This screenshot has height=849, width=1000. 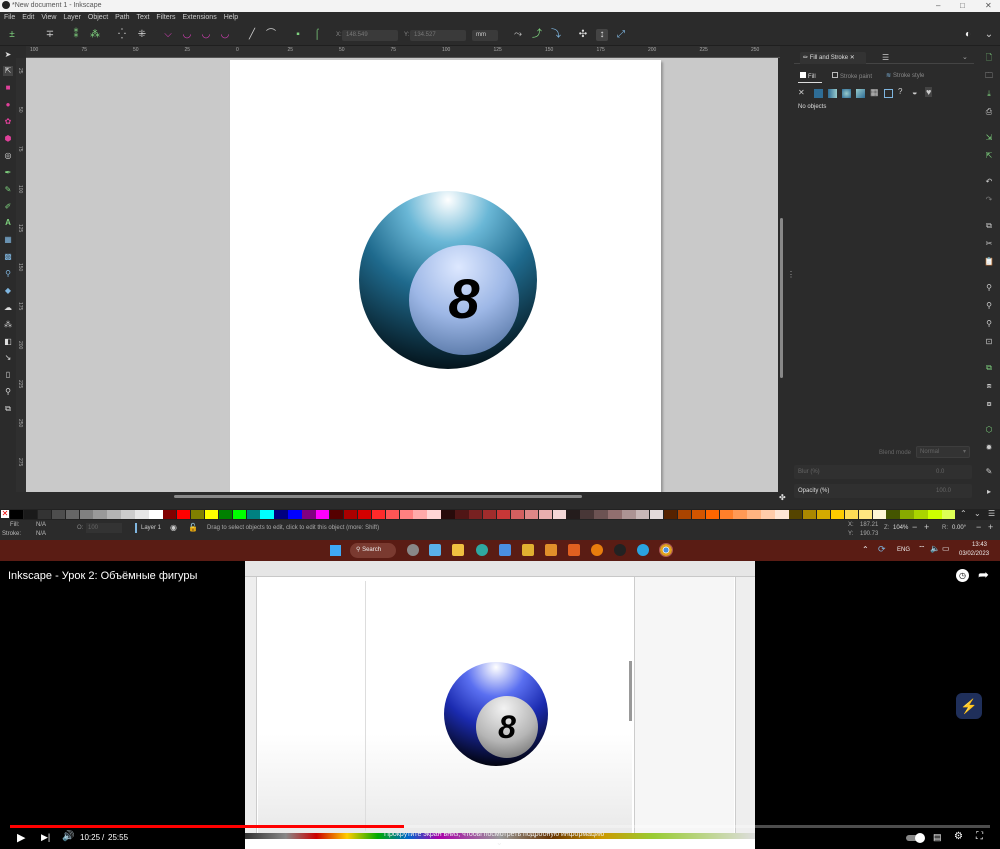 What do you see at coordinates (860, 93) in the screenshot?
I see `mesh-gradient-icon` at bounding box center [860, 93].